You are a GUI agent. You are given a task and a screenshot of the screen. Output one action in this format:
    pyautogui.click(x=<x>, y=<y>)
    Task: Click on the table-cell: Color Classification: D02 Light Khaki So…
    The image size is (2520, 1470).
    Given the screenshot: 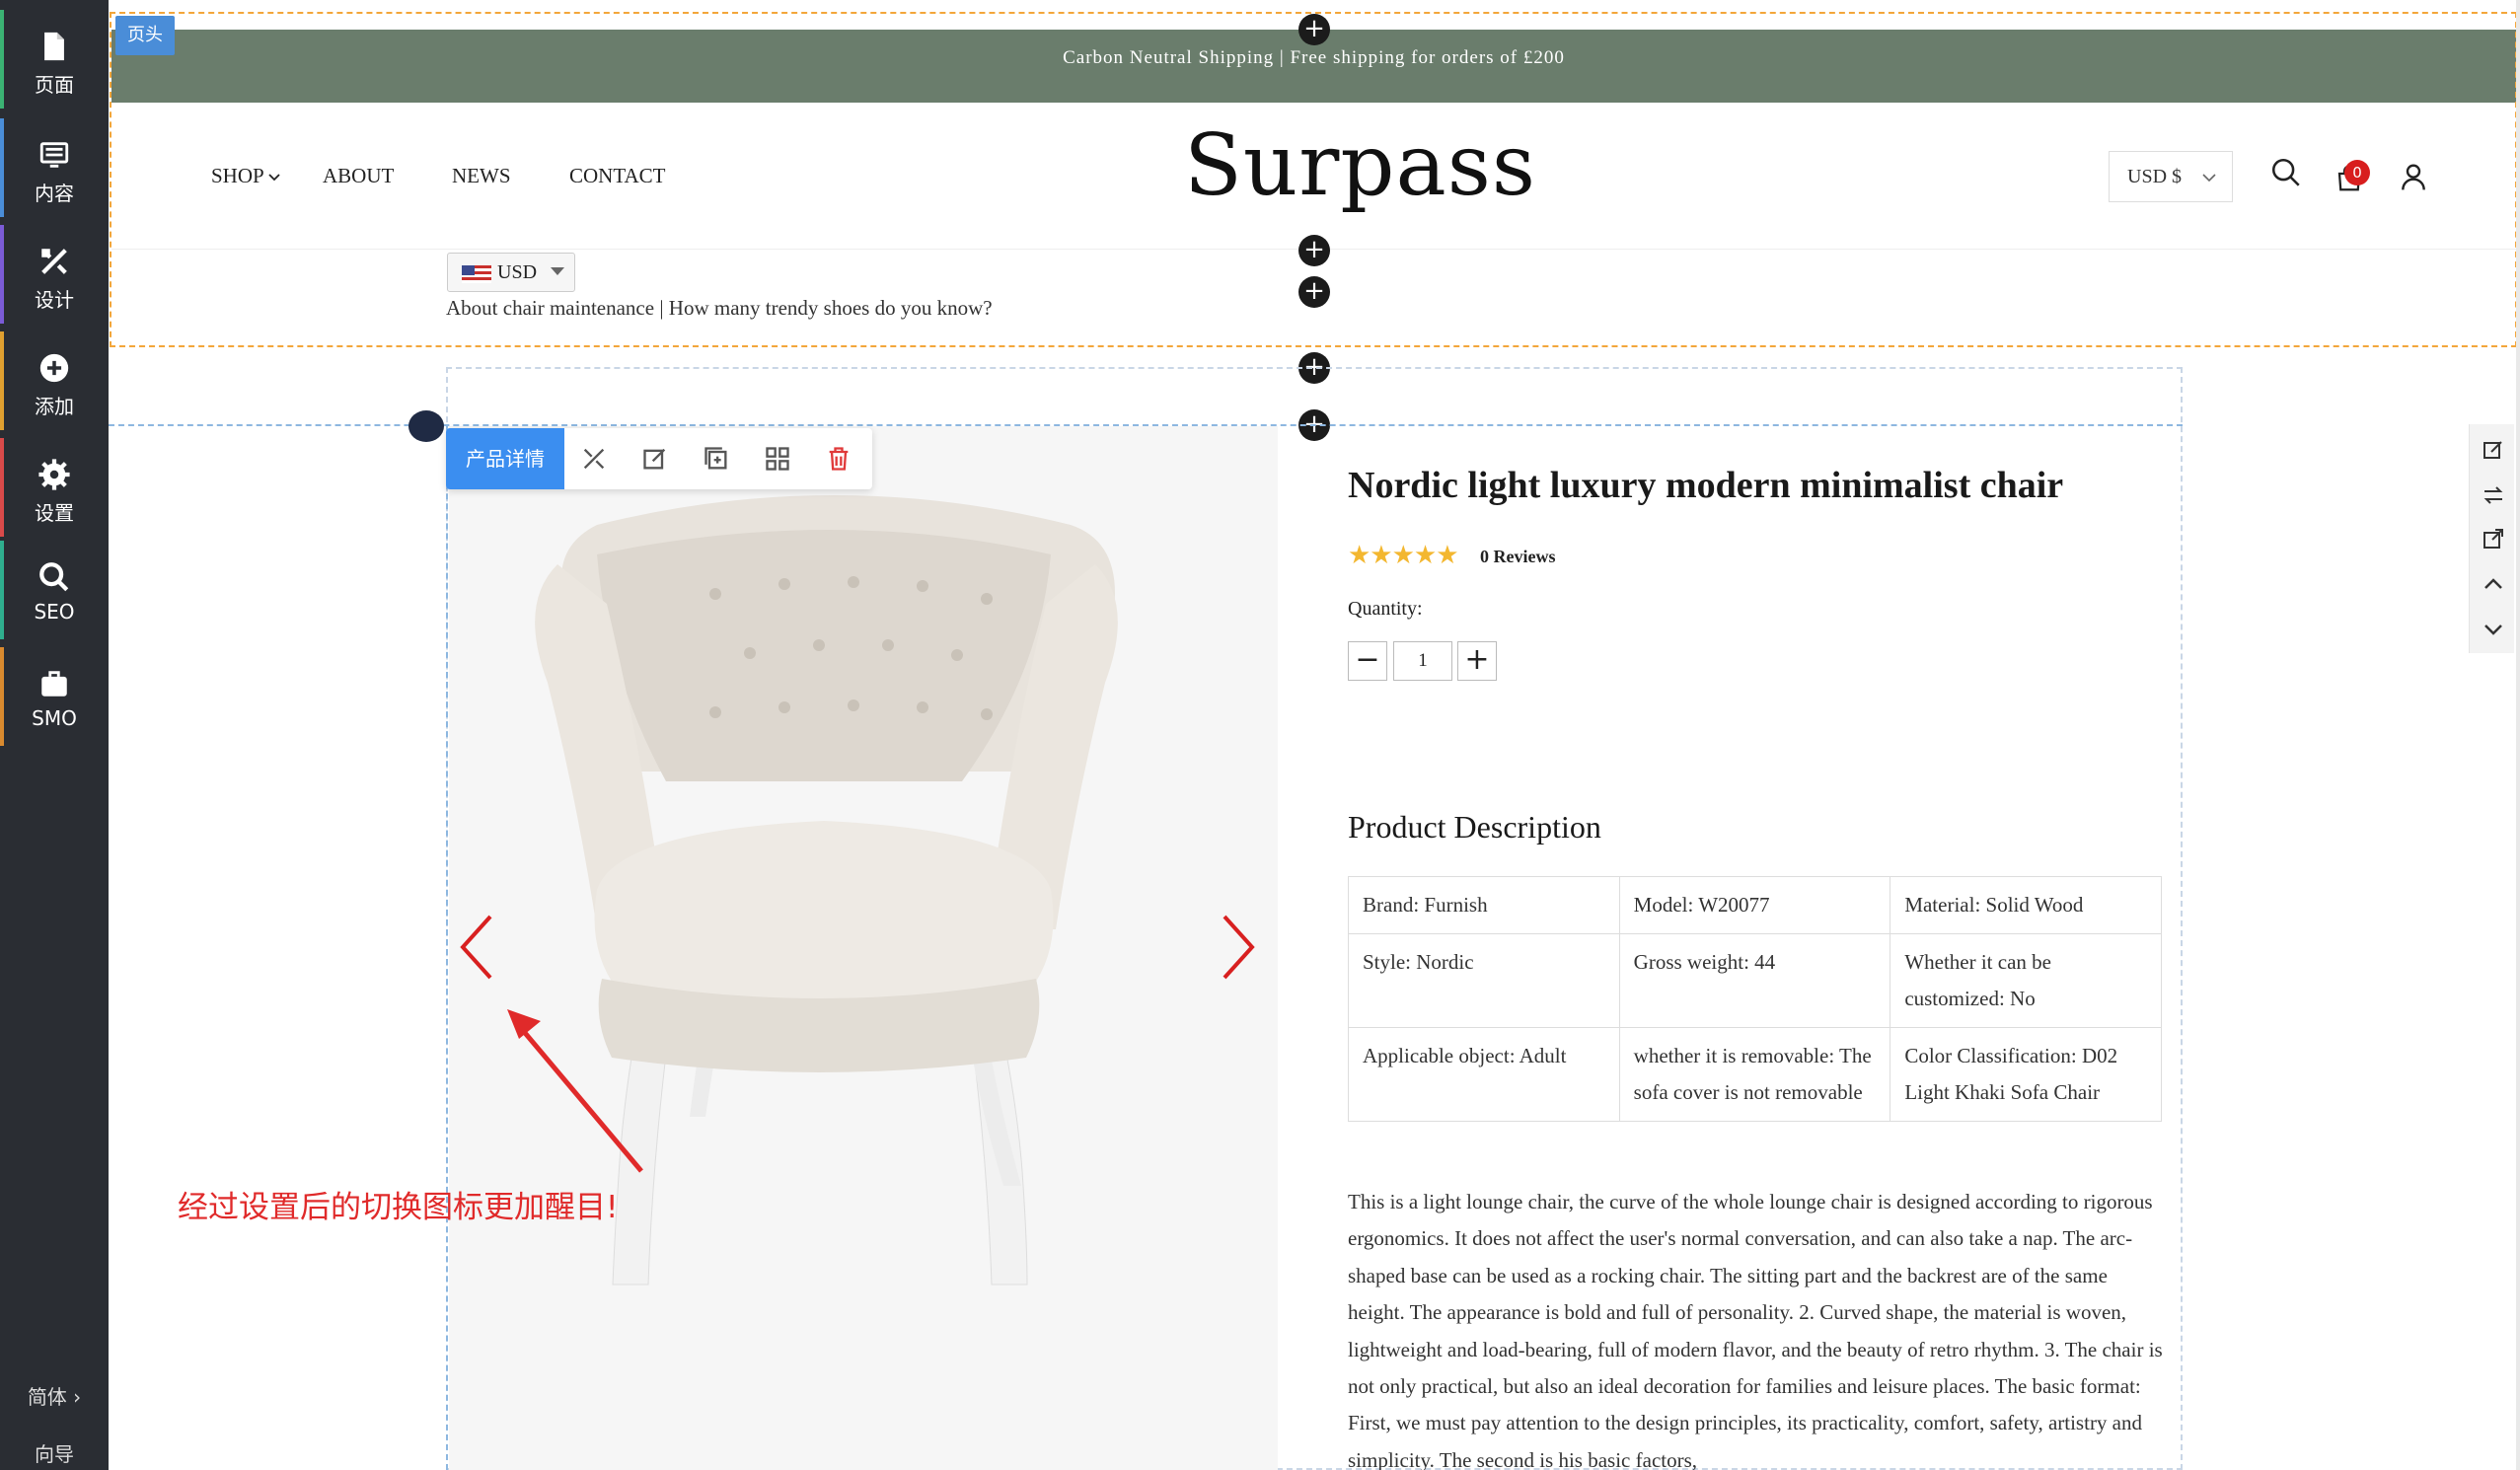 What is the action you would take?
    pyautogui.click(x=2026, y=1074)
    